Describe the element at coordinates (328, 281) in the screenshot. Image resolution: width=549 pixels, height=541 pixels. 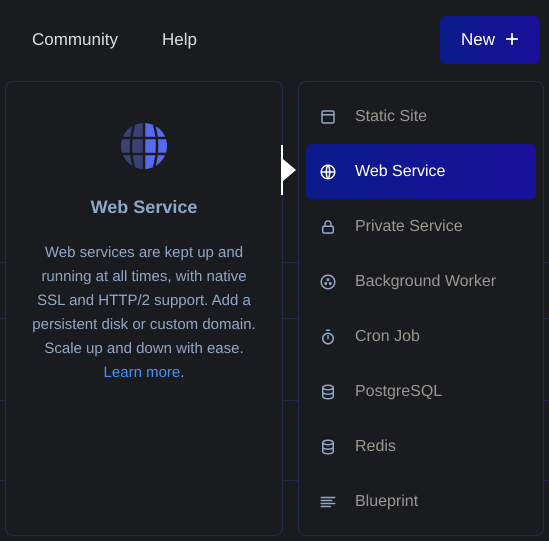
I see `worker-icon` at that location.